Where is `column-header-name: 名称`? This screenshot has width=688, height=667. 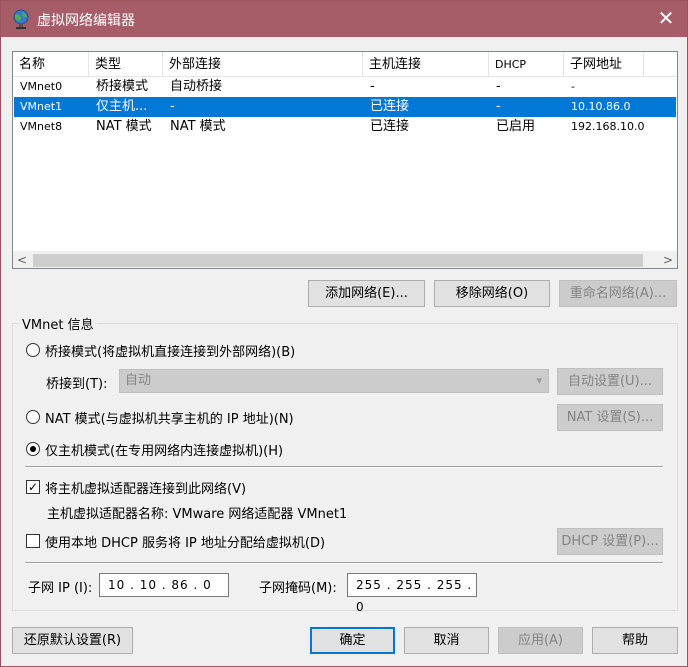
column-header-name: 名称 is located at coordinates (51, 64).